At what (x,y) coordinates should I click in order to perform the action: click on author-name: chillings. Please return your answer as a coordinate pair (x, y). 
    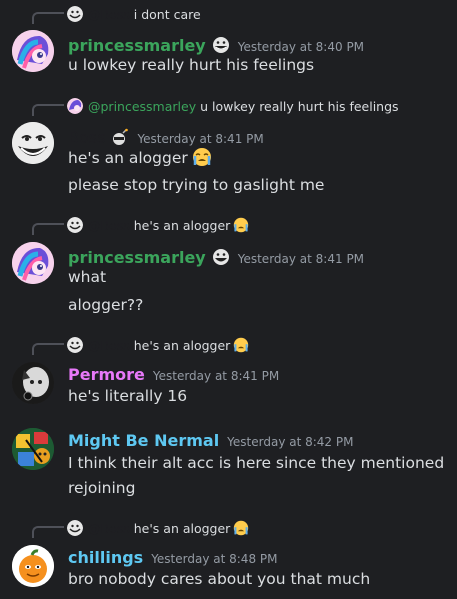
    Looking at the image, I should click on (105, 557).